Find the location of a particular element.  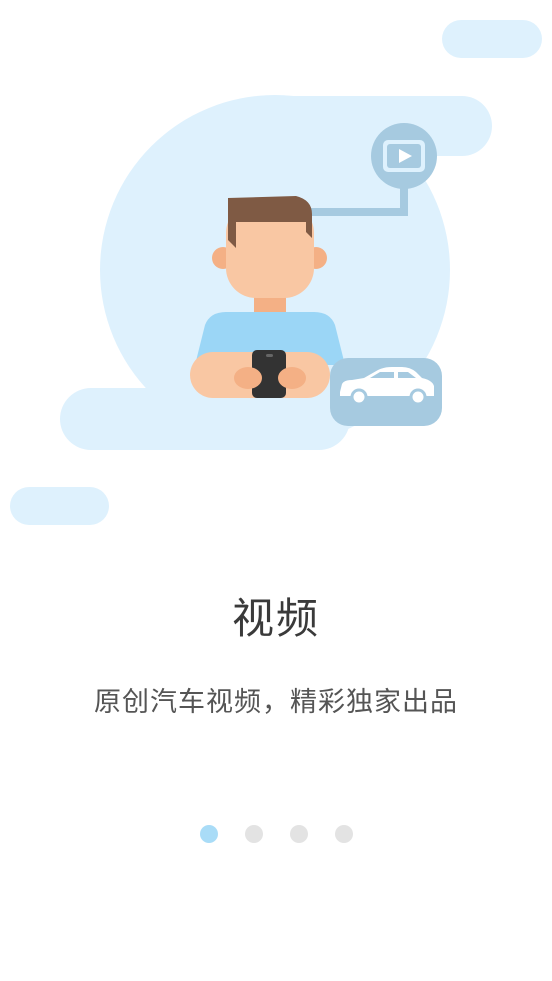

onboarding-title: 视频 is located at coordinates (275, 618).